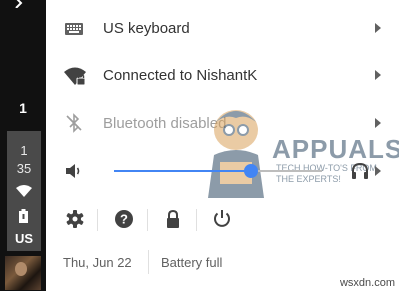 This screenshot has width=399, height=291. What do you see at coordinates (24, 150) in the screenshot?
I see `clock-hour: 1` at bounding box center [24, 150].